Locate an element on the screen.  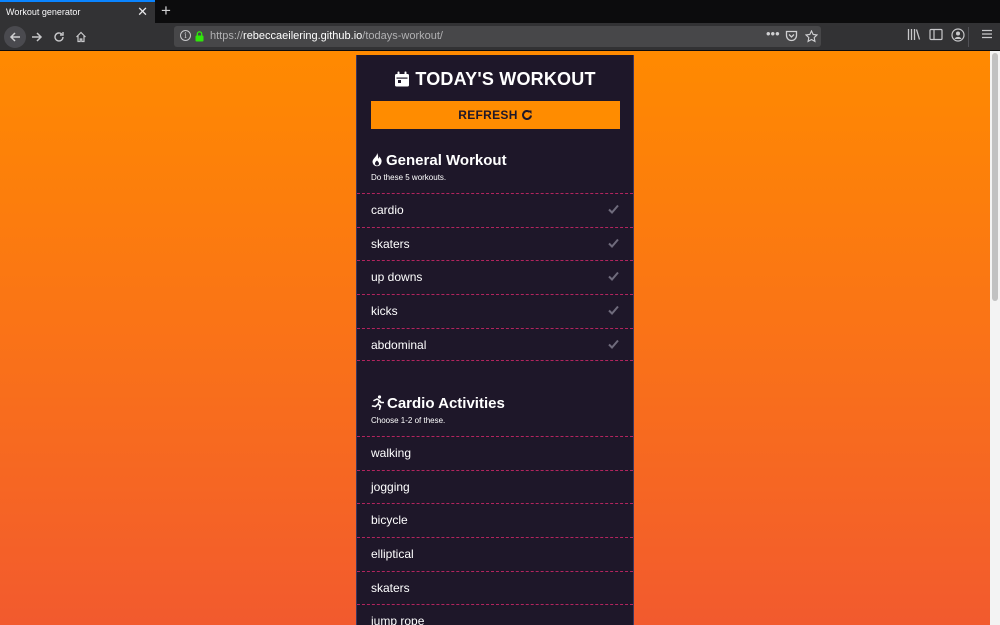
forward-button is located at coordinates (37, 37).